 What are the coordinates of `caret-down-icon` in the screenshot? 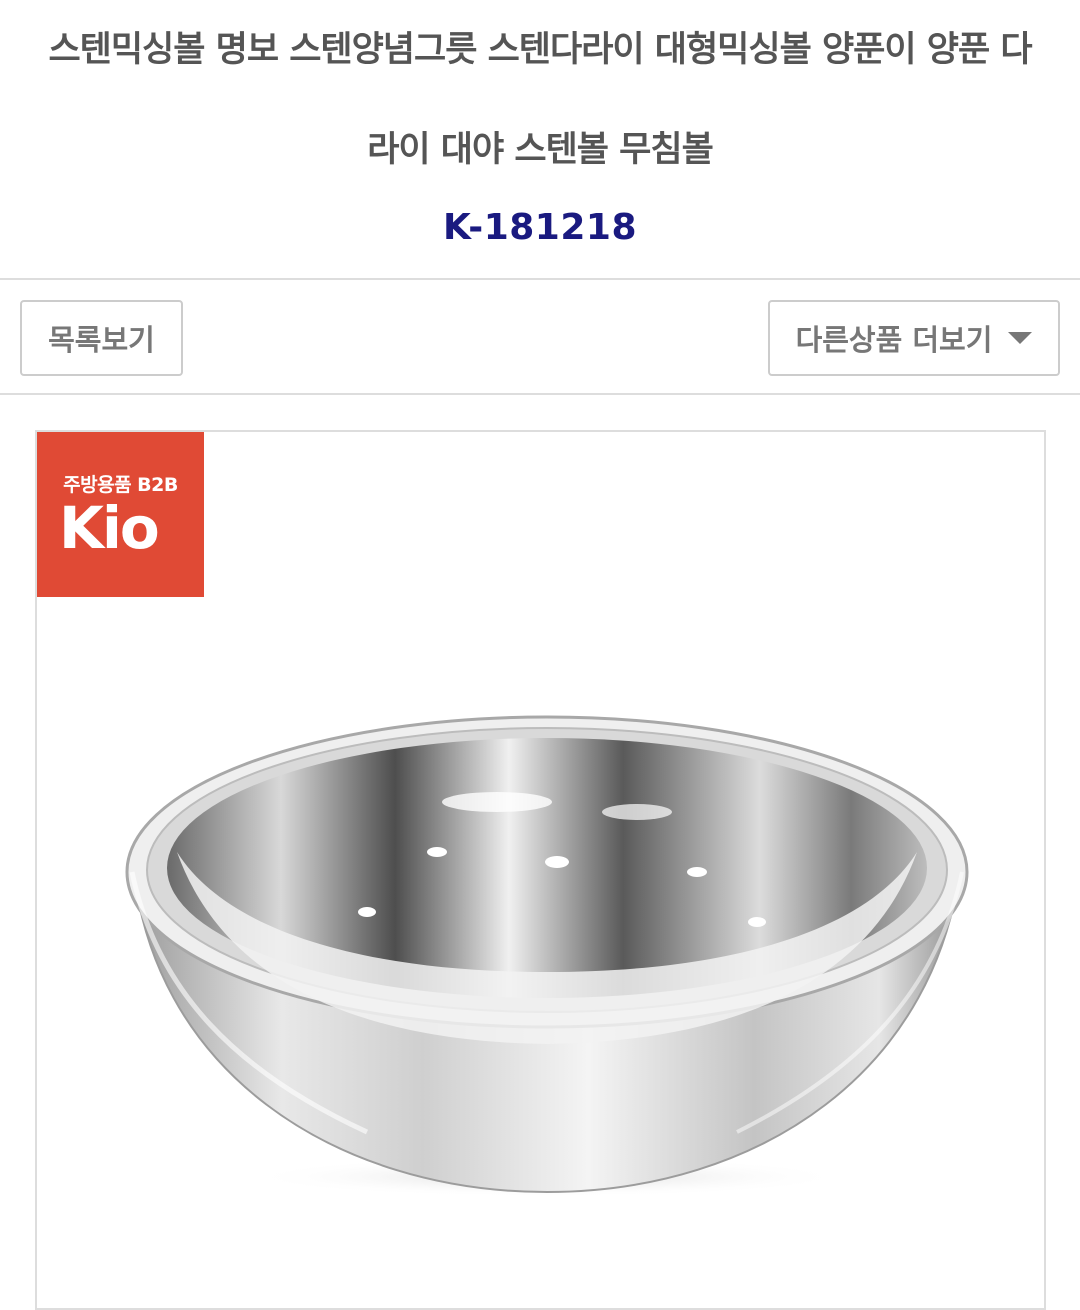 It's located at (1020, 338).